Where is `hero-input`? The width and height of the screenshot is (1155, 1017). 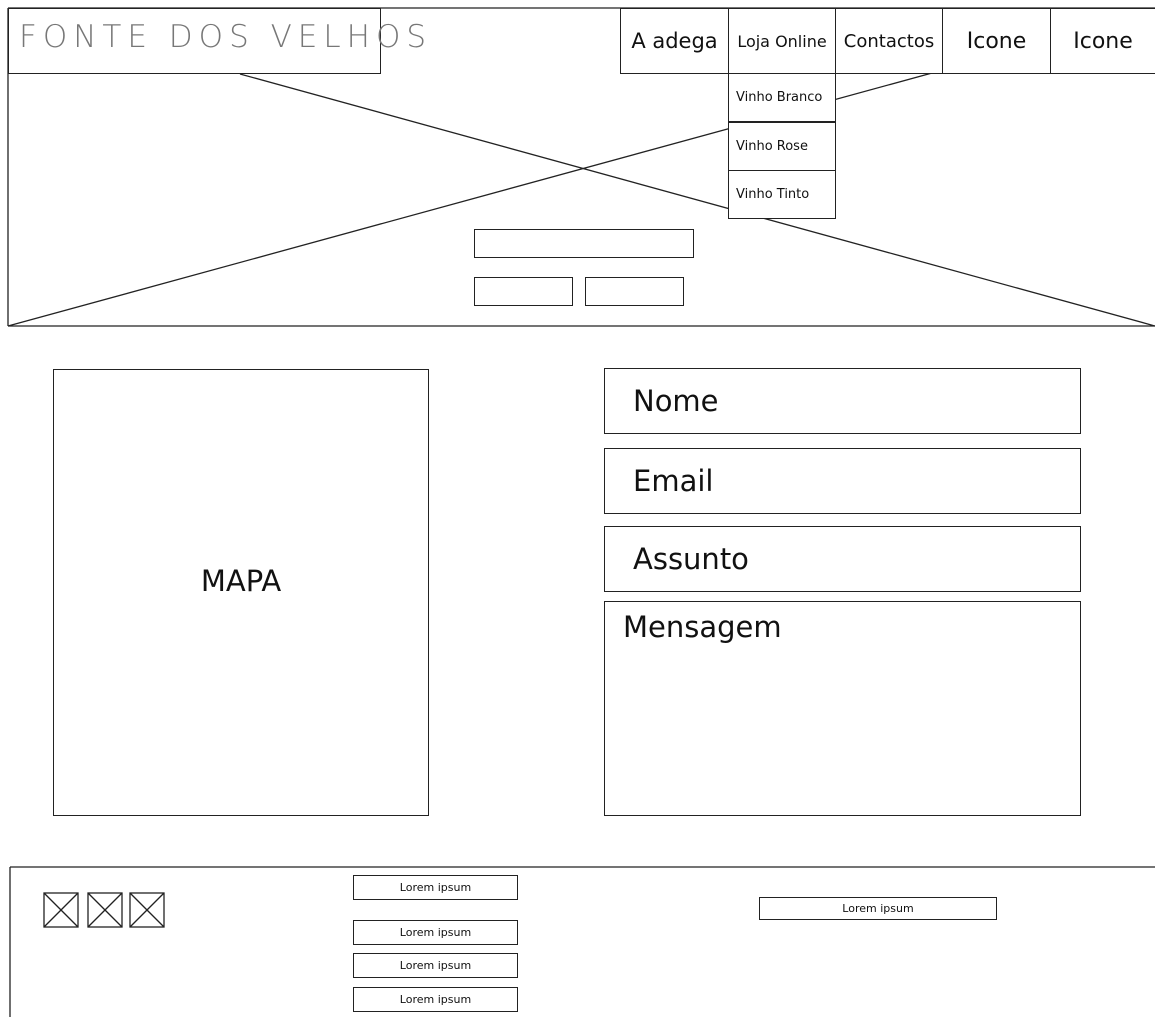 hero-input is located at coordinates (584, 243).